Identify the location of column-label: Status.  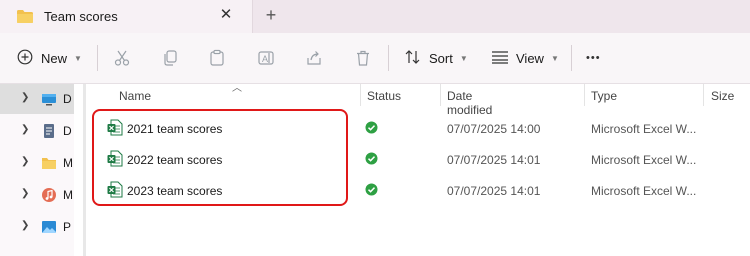
(384, 96).